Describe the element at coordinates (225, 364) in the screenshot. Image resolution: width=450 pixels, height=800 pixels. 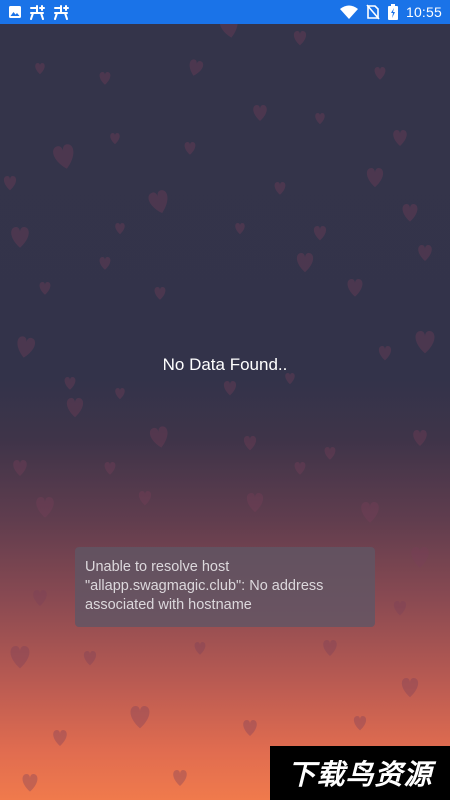
I see `empty-state-message: No Data Found..` at that location.